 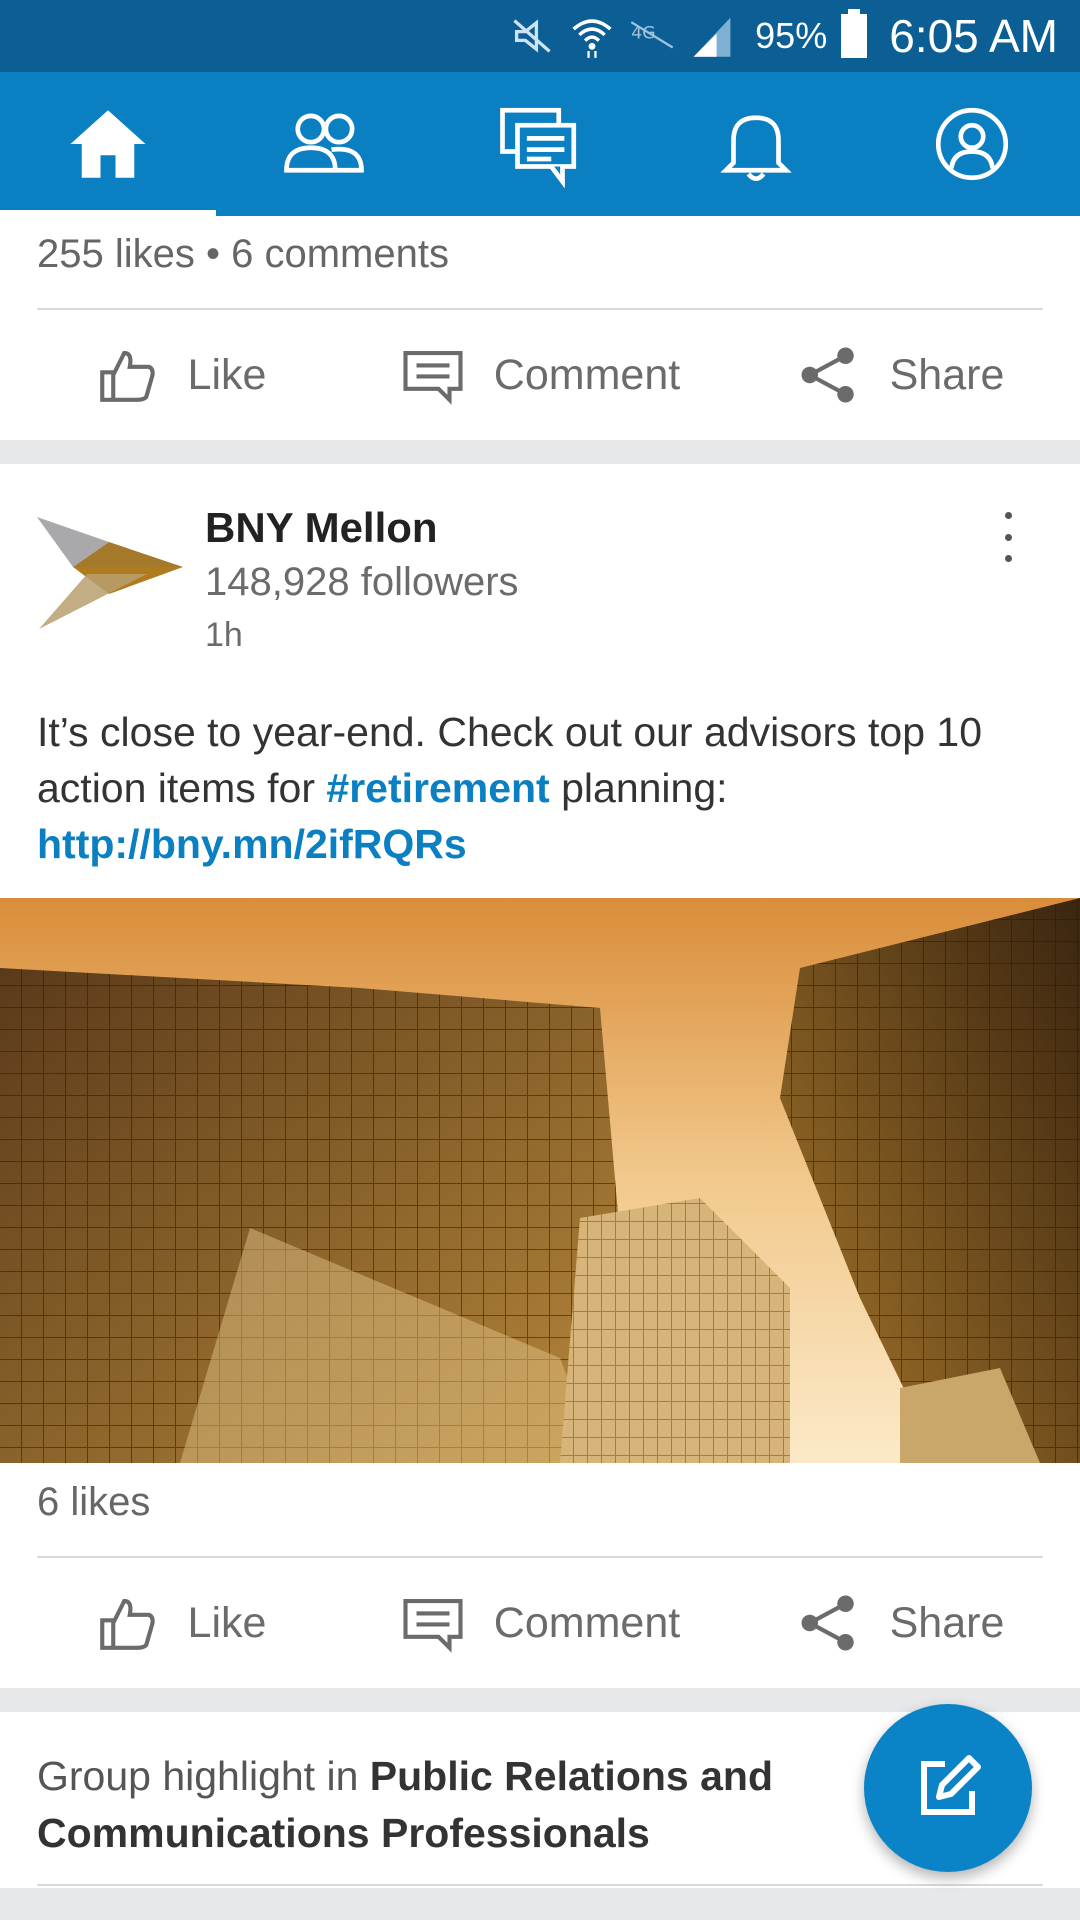 I want to click on hashtag-link: #retirement, so click(x=437, y=788).